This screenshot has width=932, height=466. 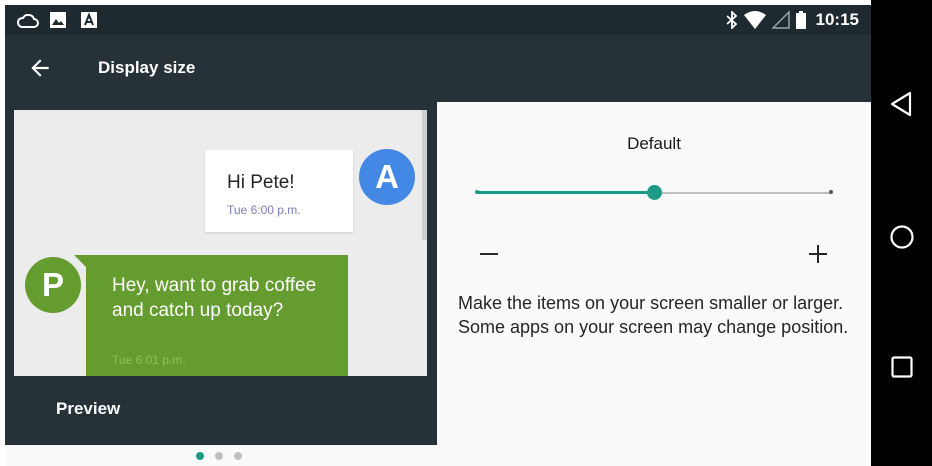 I want to click on home-circle-icon, so click(x=902, y=237).